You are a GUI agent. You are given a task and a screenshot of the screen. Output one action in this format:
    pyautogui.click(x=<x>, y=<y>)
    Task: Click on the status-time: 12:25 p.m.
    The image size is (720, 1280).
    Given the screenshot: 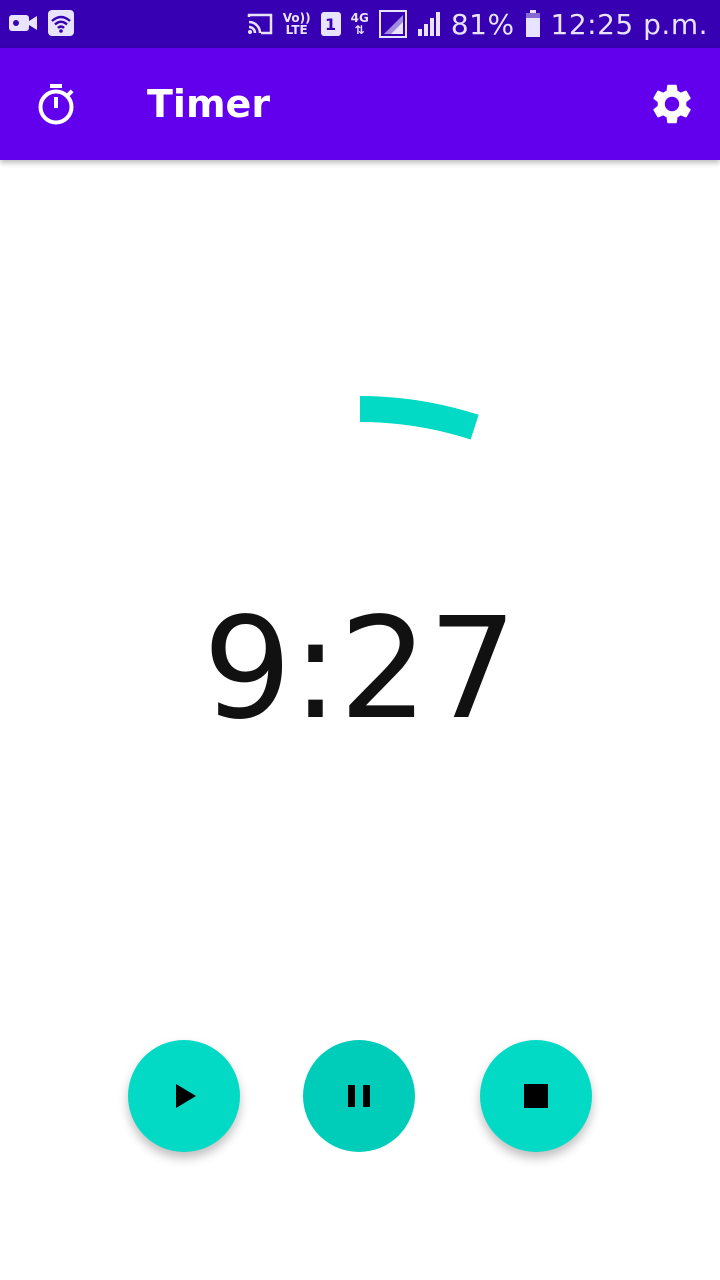 What is the action you would take?
    pyautogui.click(x=629, y=24)
    